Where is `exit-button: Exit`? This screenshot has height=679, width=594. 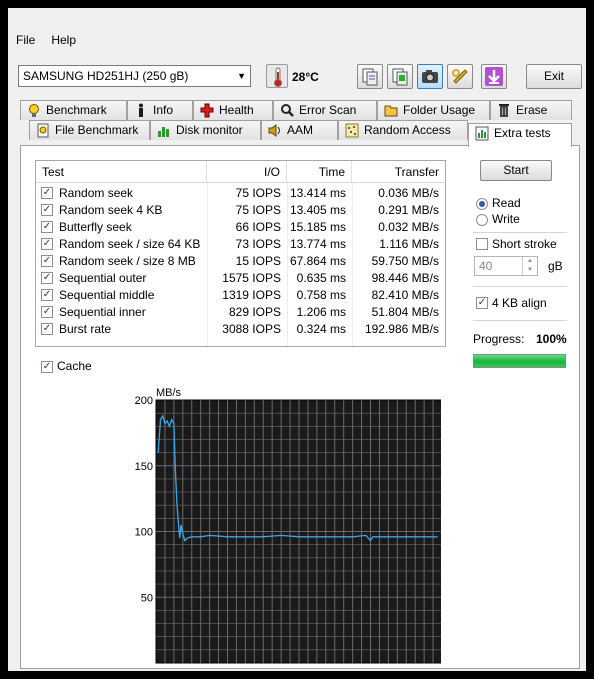
exit-button: Exit is located at coordinates (554, 76).